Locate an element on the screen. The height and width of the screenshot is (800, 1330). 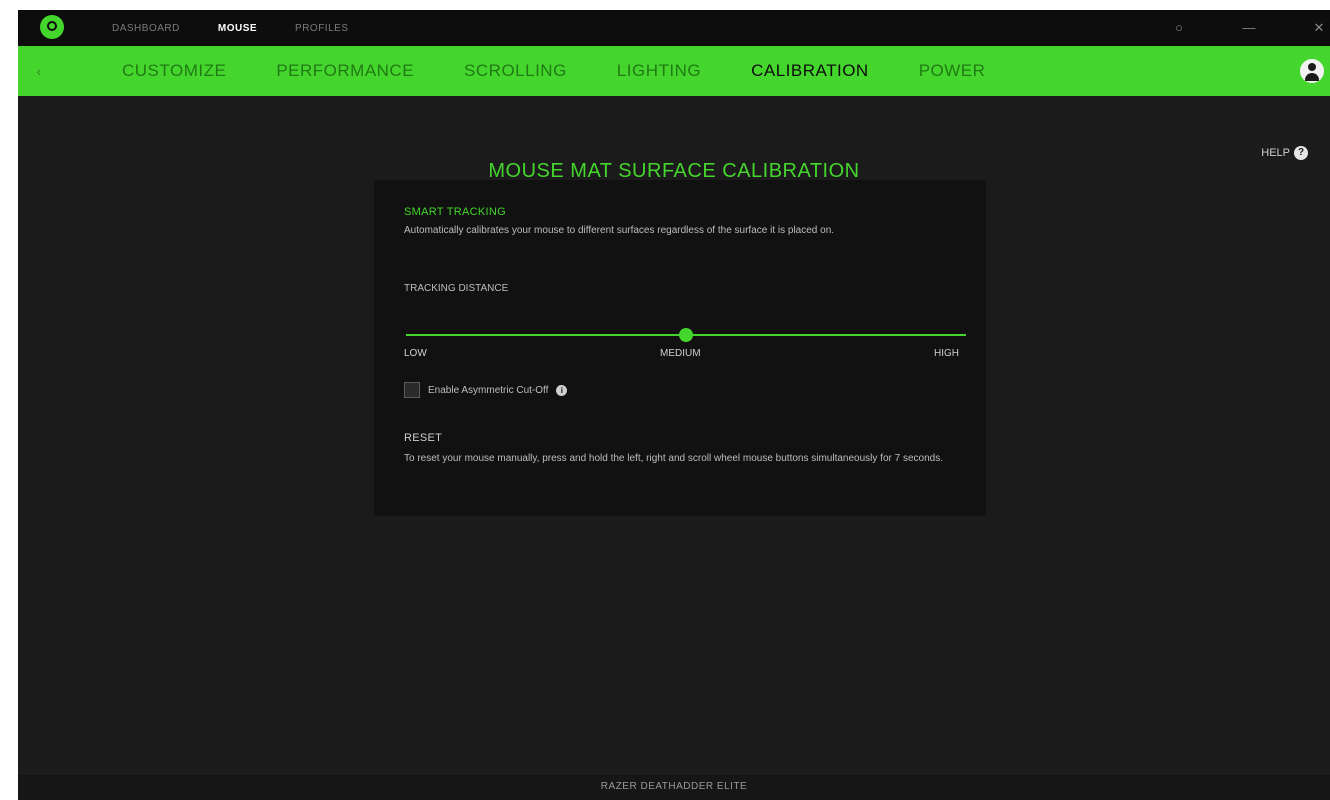
help-icon: ? is located at coordinates (1301, 153).